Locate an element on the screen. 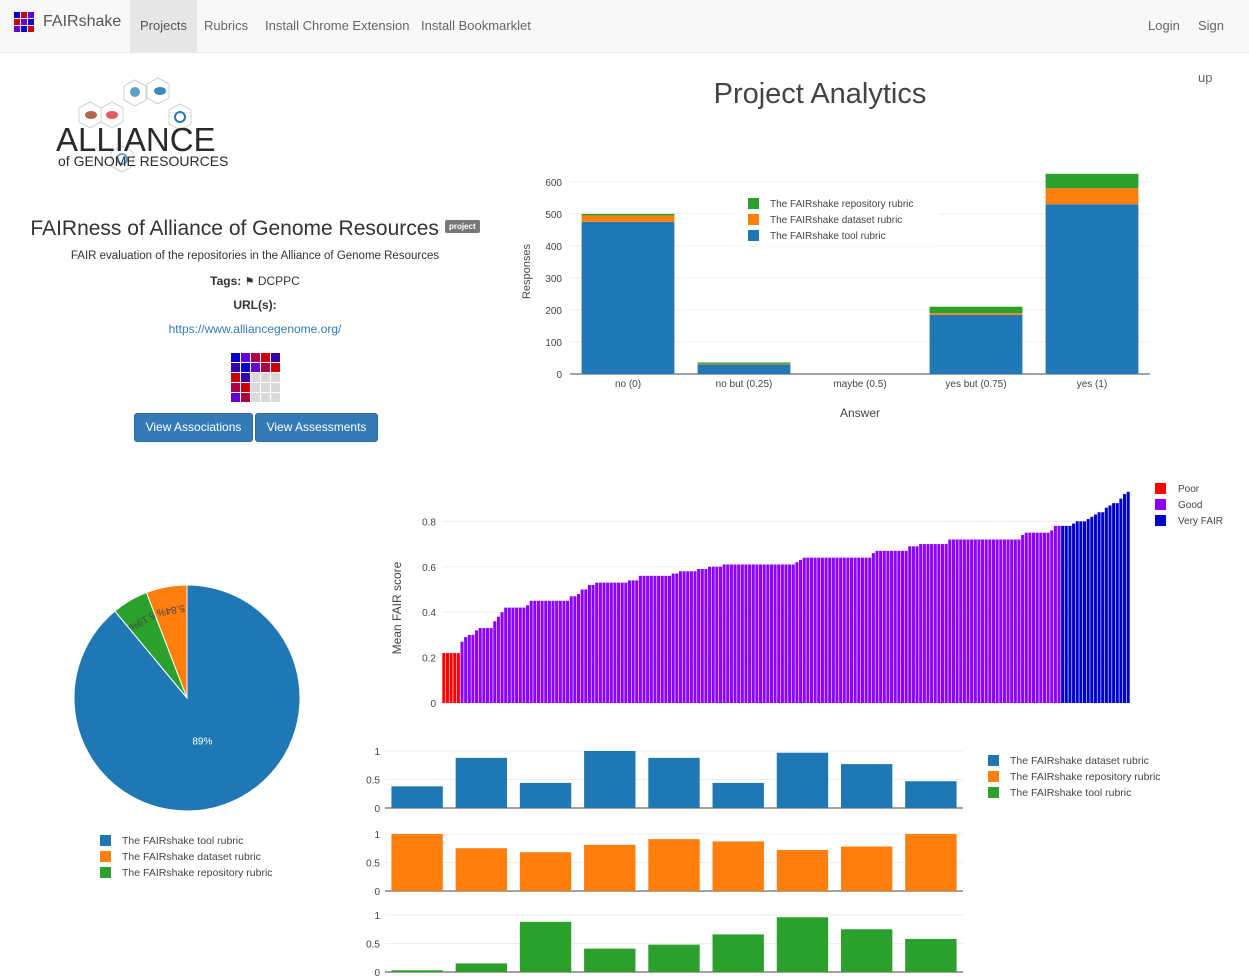  view-assessments-button: View Assessments is located at coordinates (316, 427).